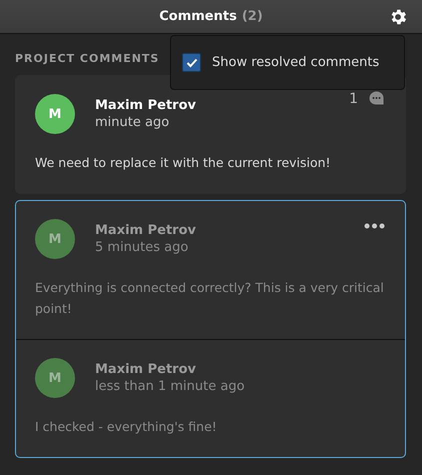  Describe the element at coordinates (142, 247) in the screenshot. I see `timestamp: 5 minutes ago` at that location.